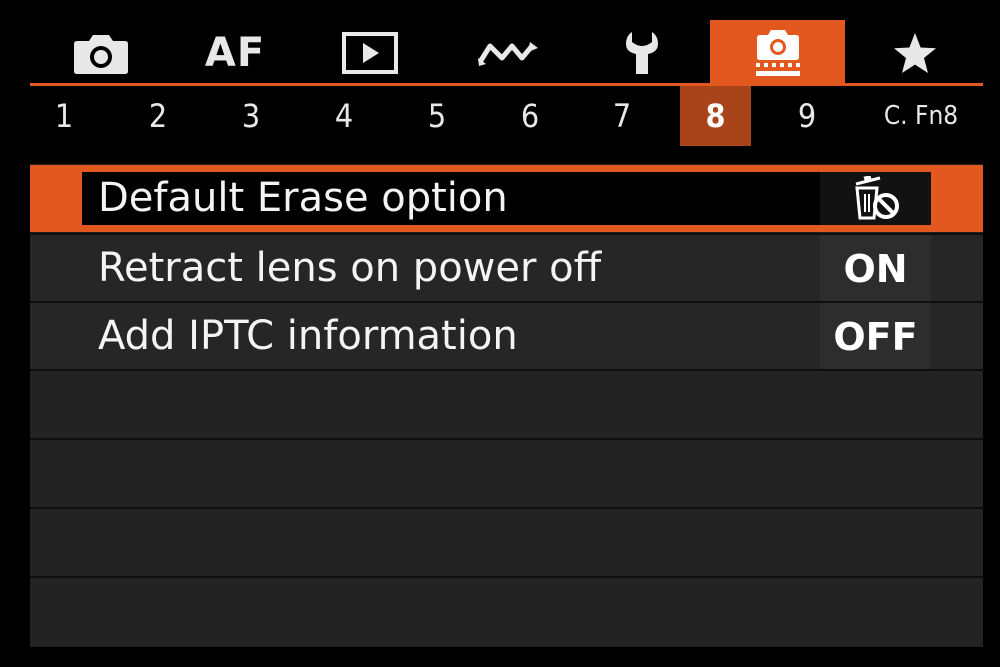 This screenshot has height=667, width=1000. What do you see at coordinates (251, 116) in the screenshot?
I see `page-3: 3` at bounding box center [251, 116].